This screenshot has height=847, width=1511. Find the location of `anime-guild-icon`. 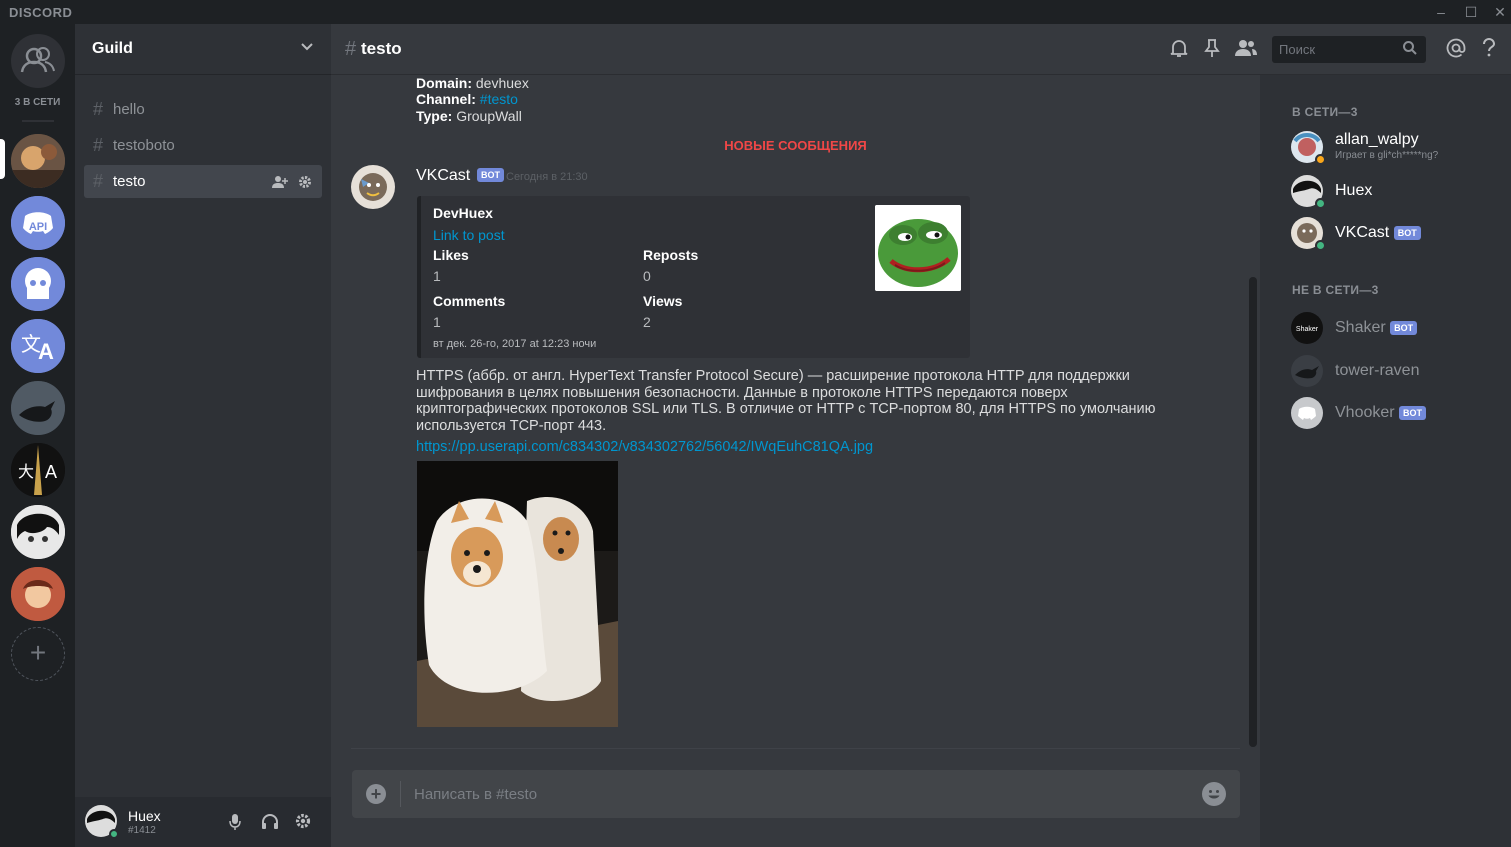

anime-guild-icon is located at coordinates (38, 532).